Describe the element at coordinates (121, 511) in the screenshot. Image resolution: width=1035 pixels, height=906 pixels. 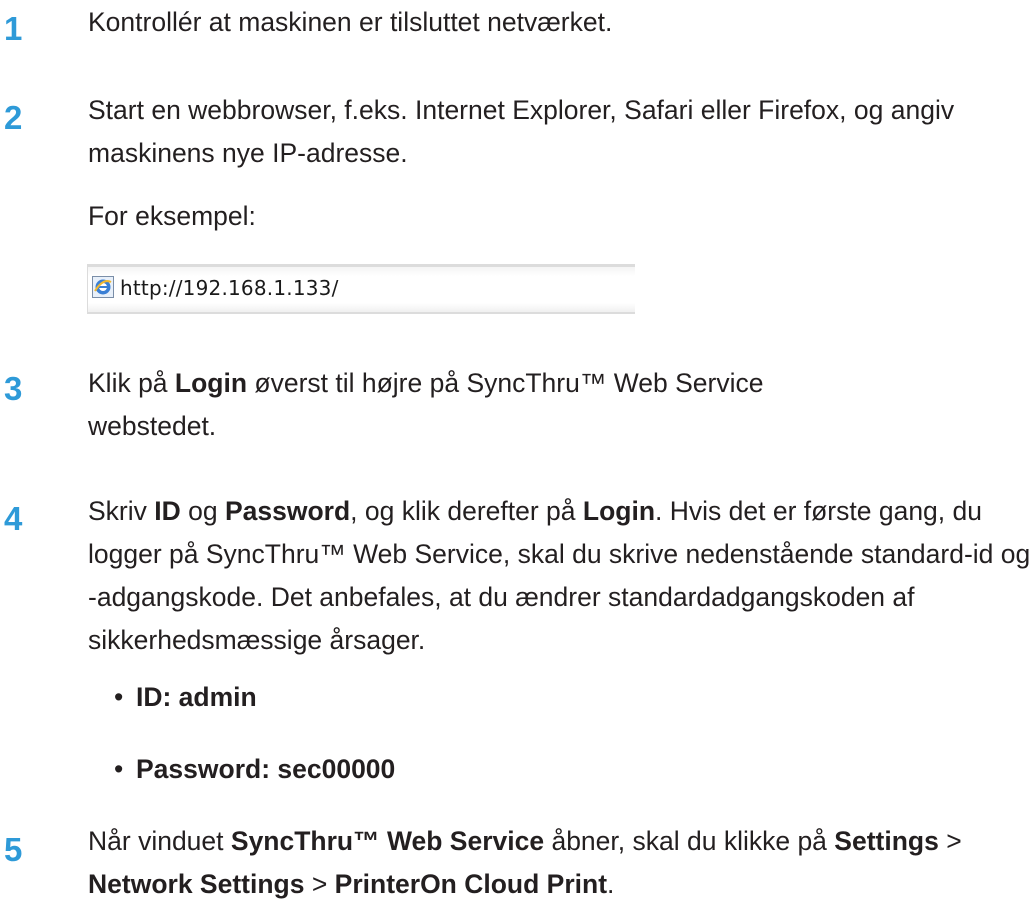
I see `step-4-part: Skriv` at that location.